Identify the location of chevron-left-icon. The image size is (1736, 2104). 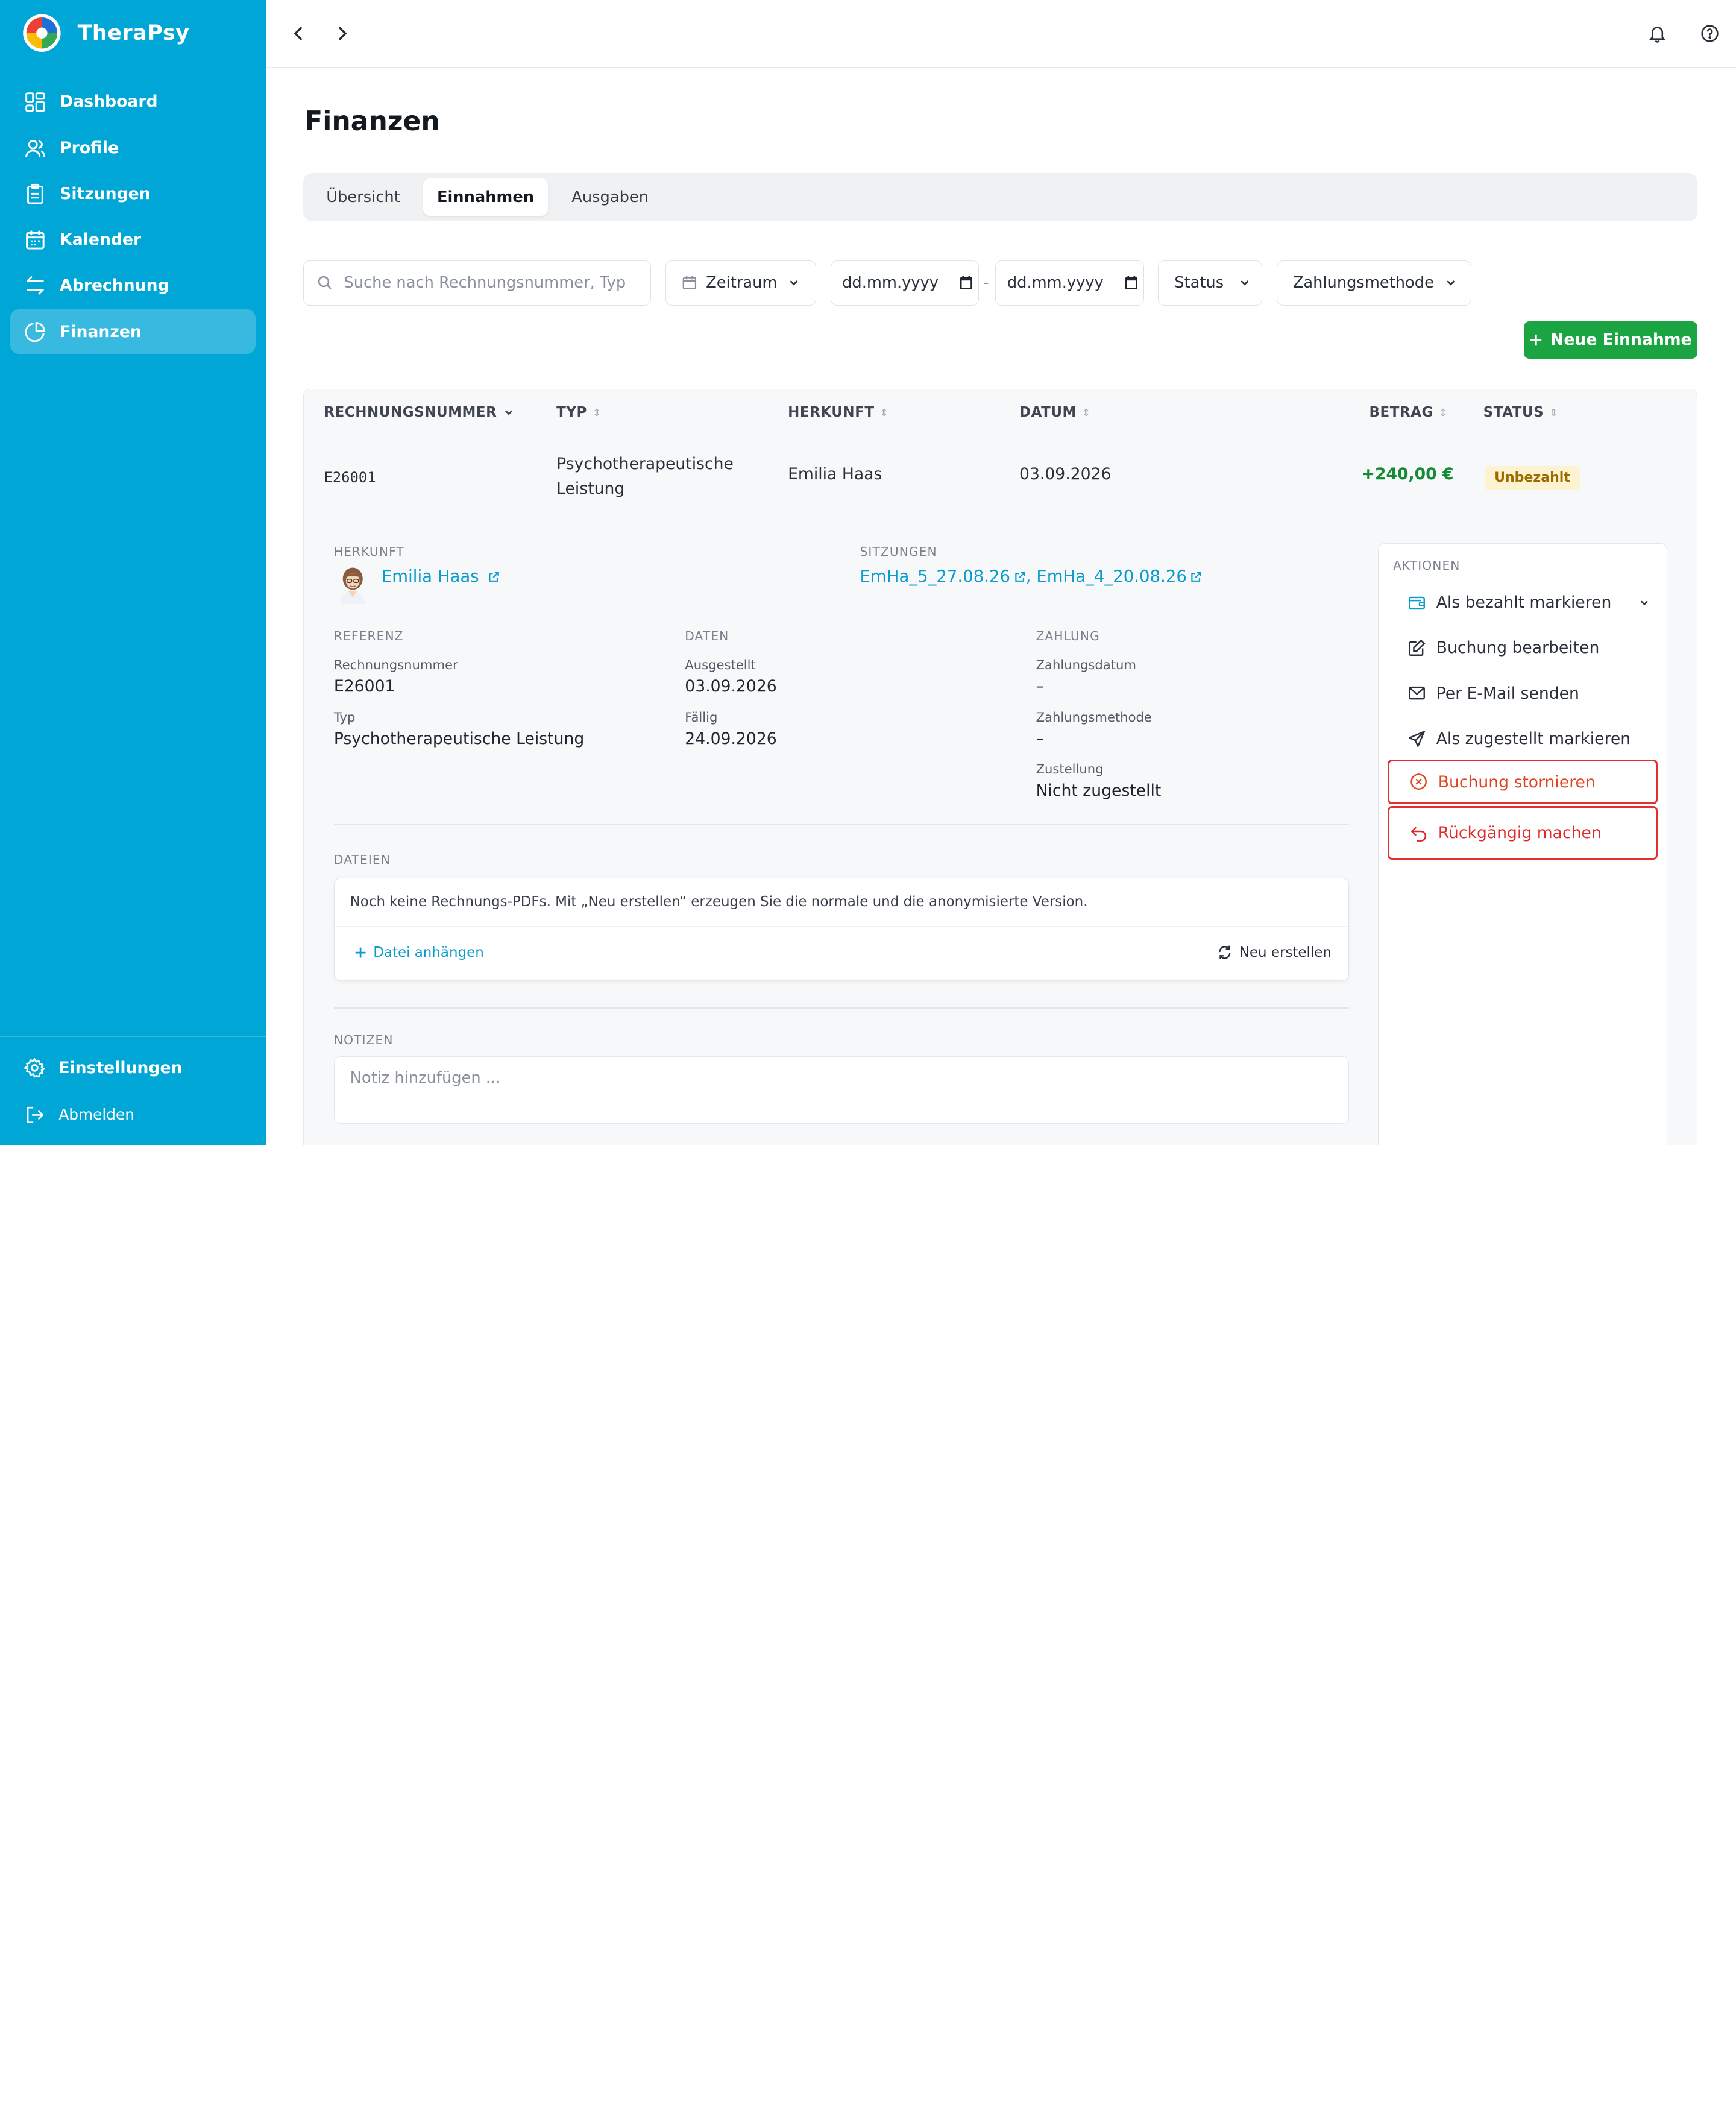
(298, 33).